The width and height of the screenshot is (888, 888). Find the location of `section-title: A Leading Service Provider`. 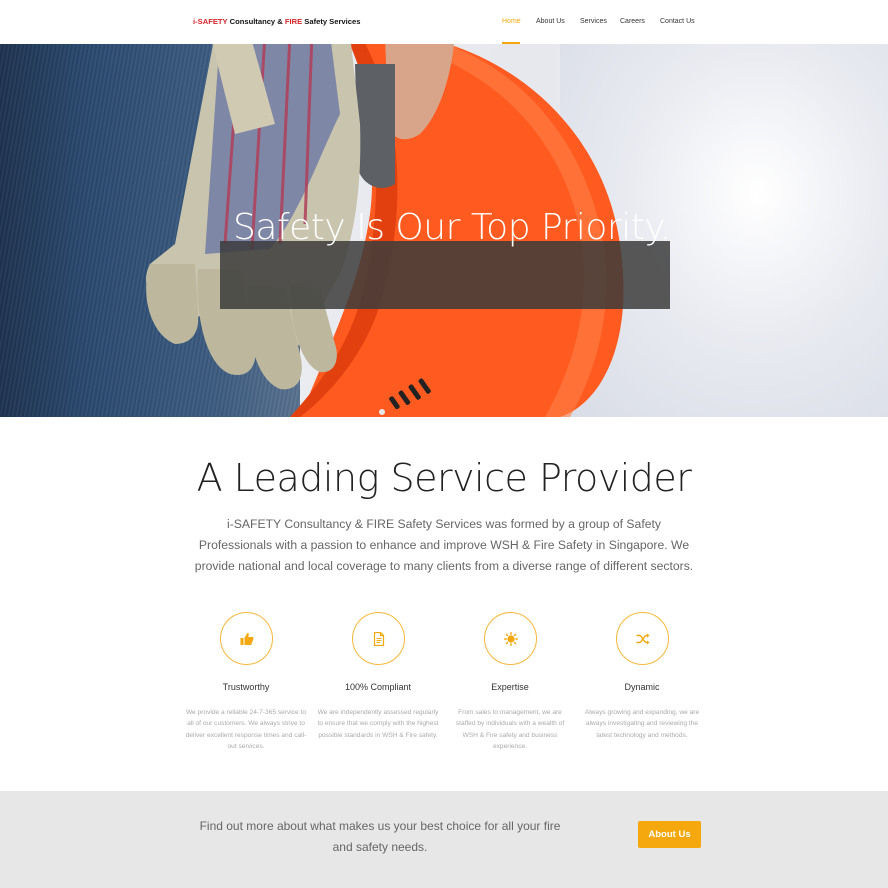

section-title: A Leading Service Provider is located at coordinates (444, 478).